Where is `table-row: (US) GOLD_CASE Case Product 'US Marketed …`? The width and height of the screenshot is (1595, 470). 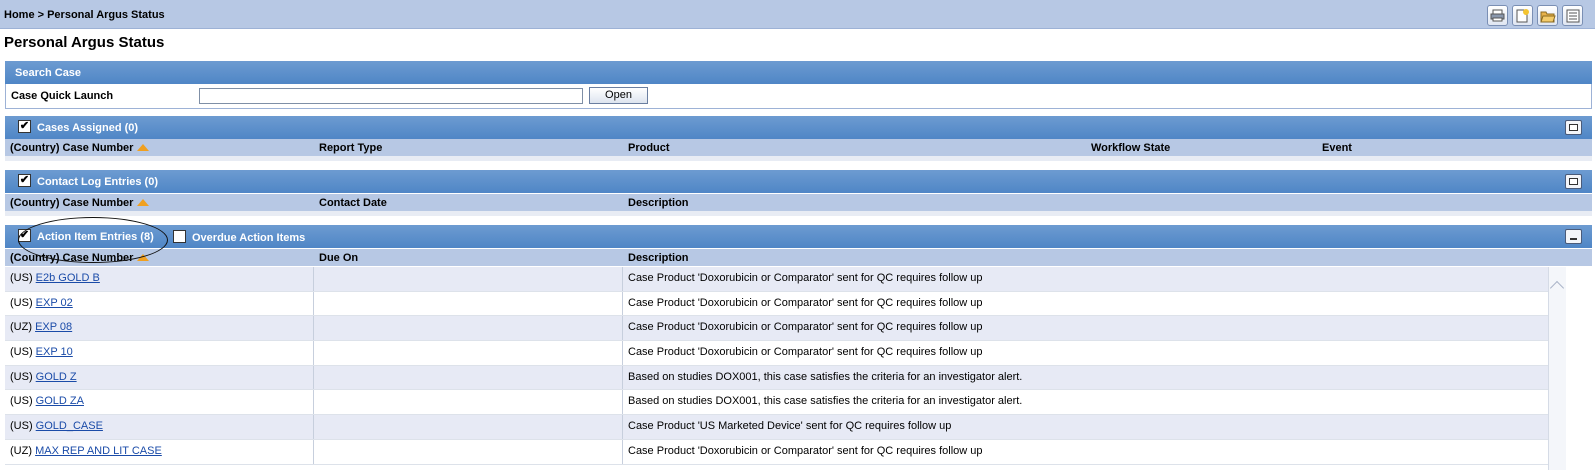
table-row: (US) GOLD_CASE Case Product 'US Marketed … is located at coordinates (776, 427).